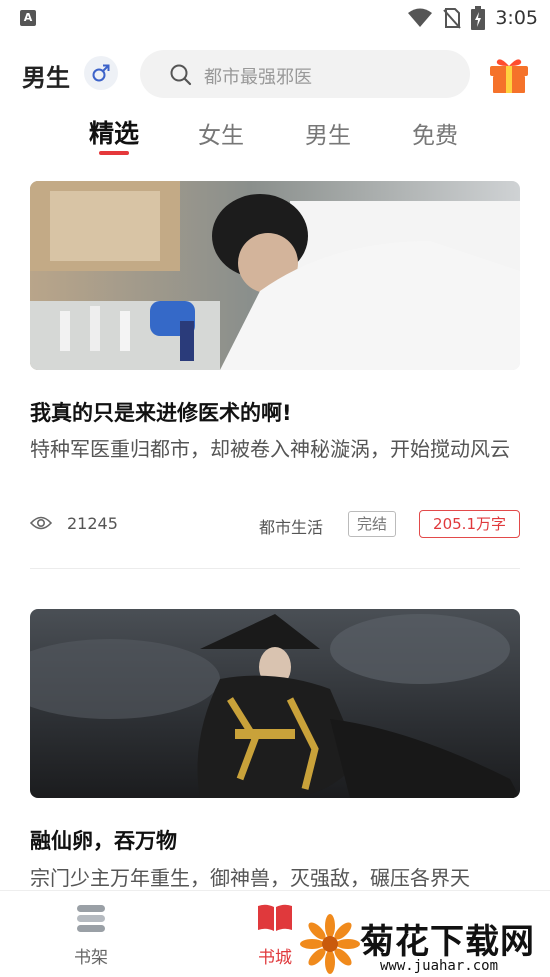 The width and height of the screenshot is (550, 977). I want to click on watermark-name: 菊花下载网, so click(447, 942).